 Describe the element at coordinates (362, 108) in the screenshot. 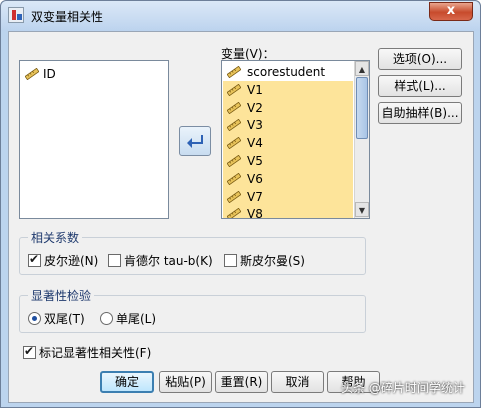

I see `scroll-thumb` at that location.